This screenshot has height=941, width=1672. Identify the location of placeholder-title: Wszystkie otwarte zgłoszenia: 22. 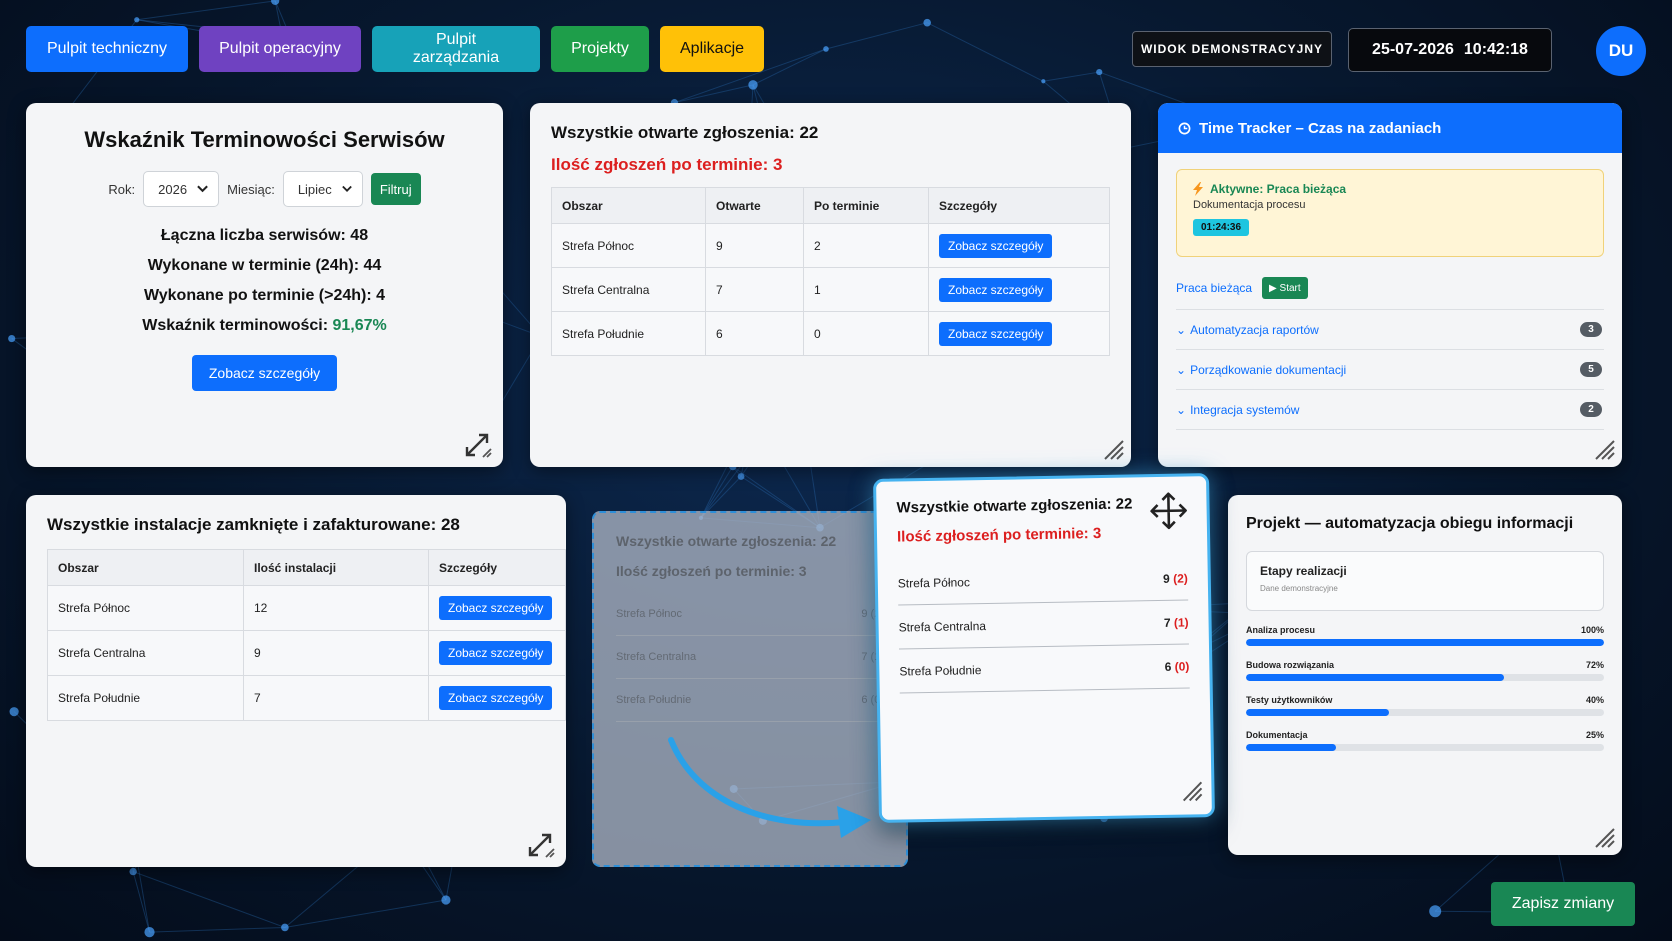
(726, 541).